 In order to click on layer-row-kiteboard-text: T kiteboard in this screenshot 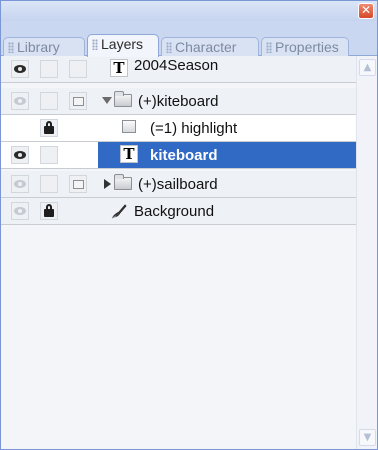, I will do `click(178, 155)`.